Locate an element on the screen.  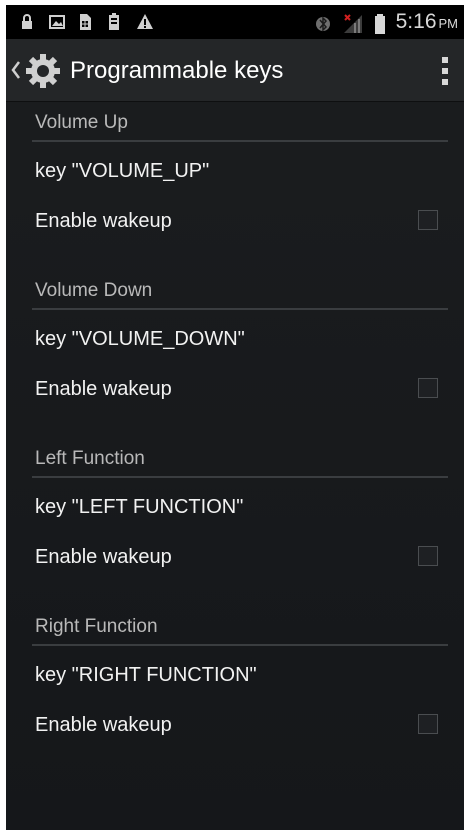
page-title: Programmable keys is located at coordinates (177, 70).